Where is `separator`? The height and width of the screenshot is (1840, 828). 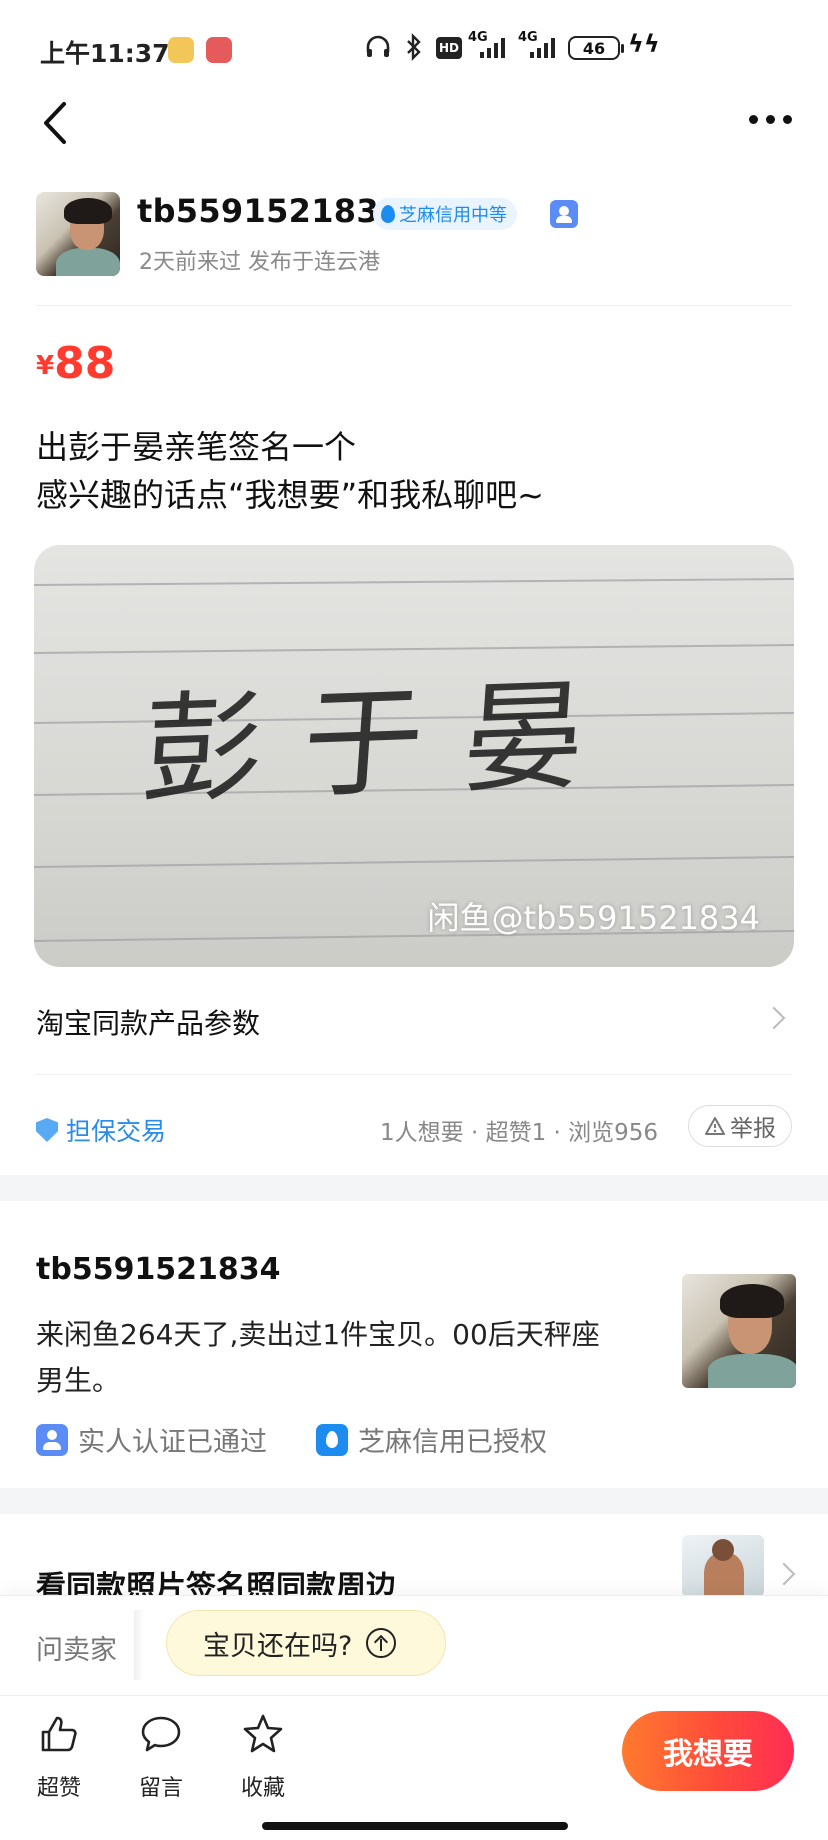
separator is located at coordinates (139, 1645).